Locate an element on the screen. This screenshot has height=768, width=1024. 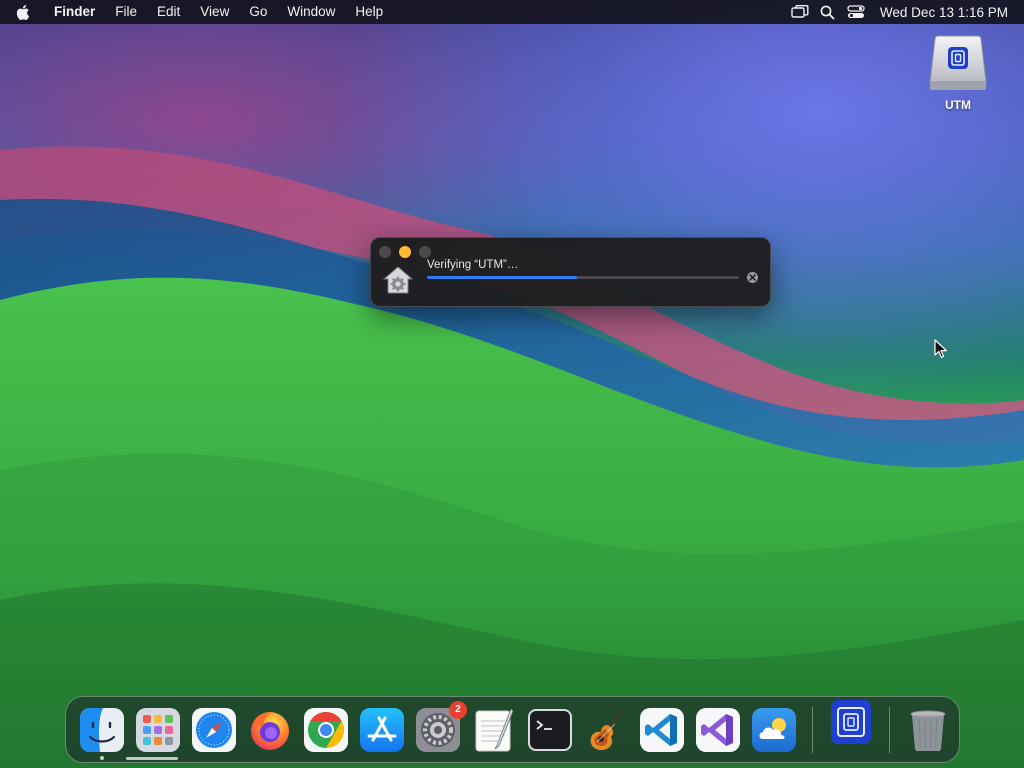
dock-firefox is located at coordinates (270, 730).